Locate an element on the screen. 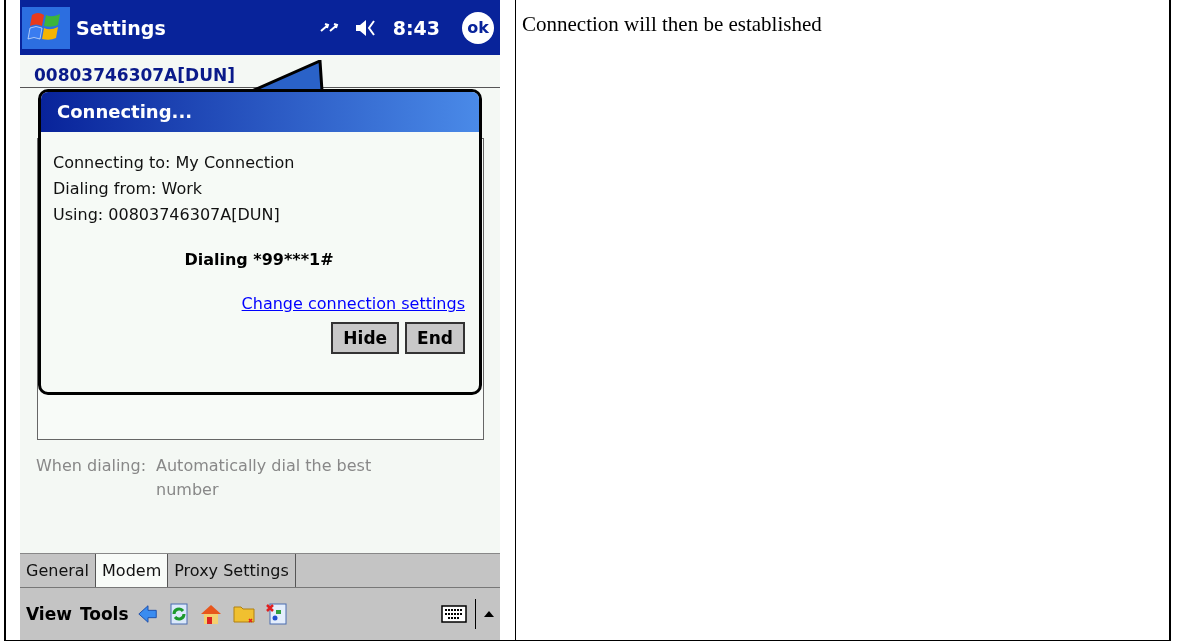 The height and width of the screenshot is (641, 1177). back-arrow-icon is located at coordinates (147, 614).